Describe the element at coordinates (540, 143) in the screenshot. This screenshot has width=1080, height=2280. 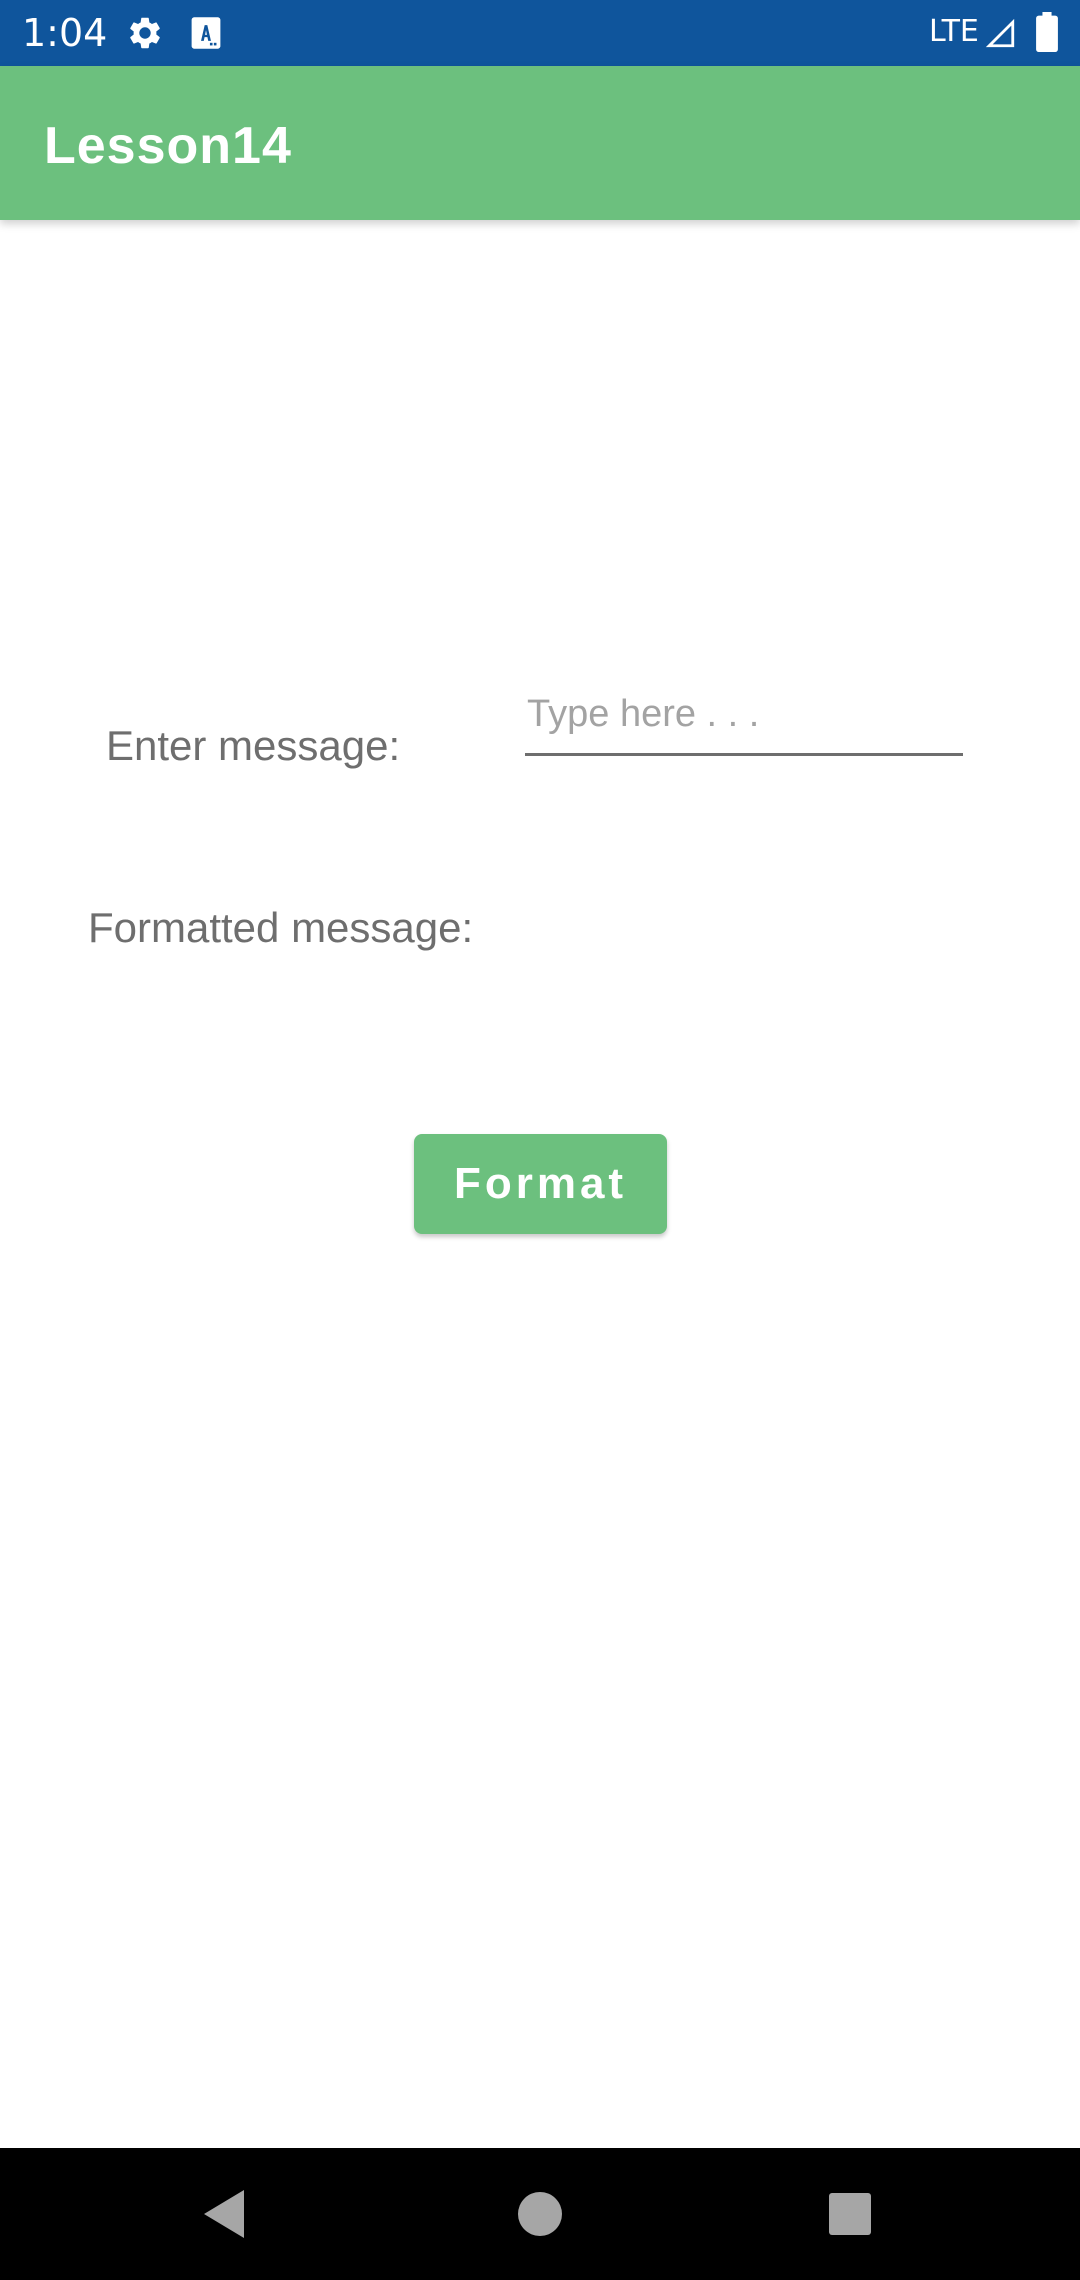
I see `app-bar: Lesson14` at that location.